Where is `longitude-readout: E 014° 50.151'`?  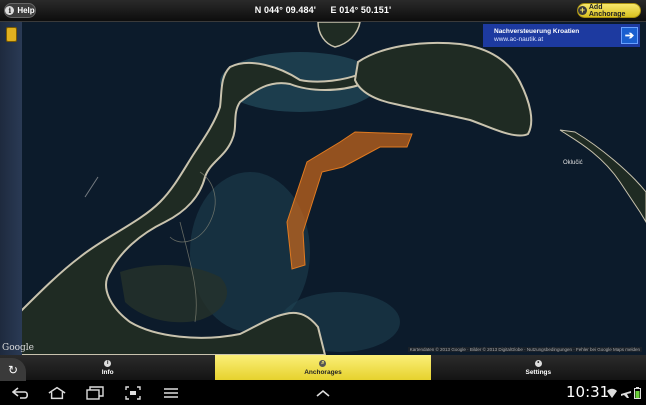 longitude-readout: E 014° 50.151' is located at coordinates (361, 10).